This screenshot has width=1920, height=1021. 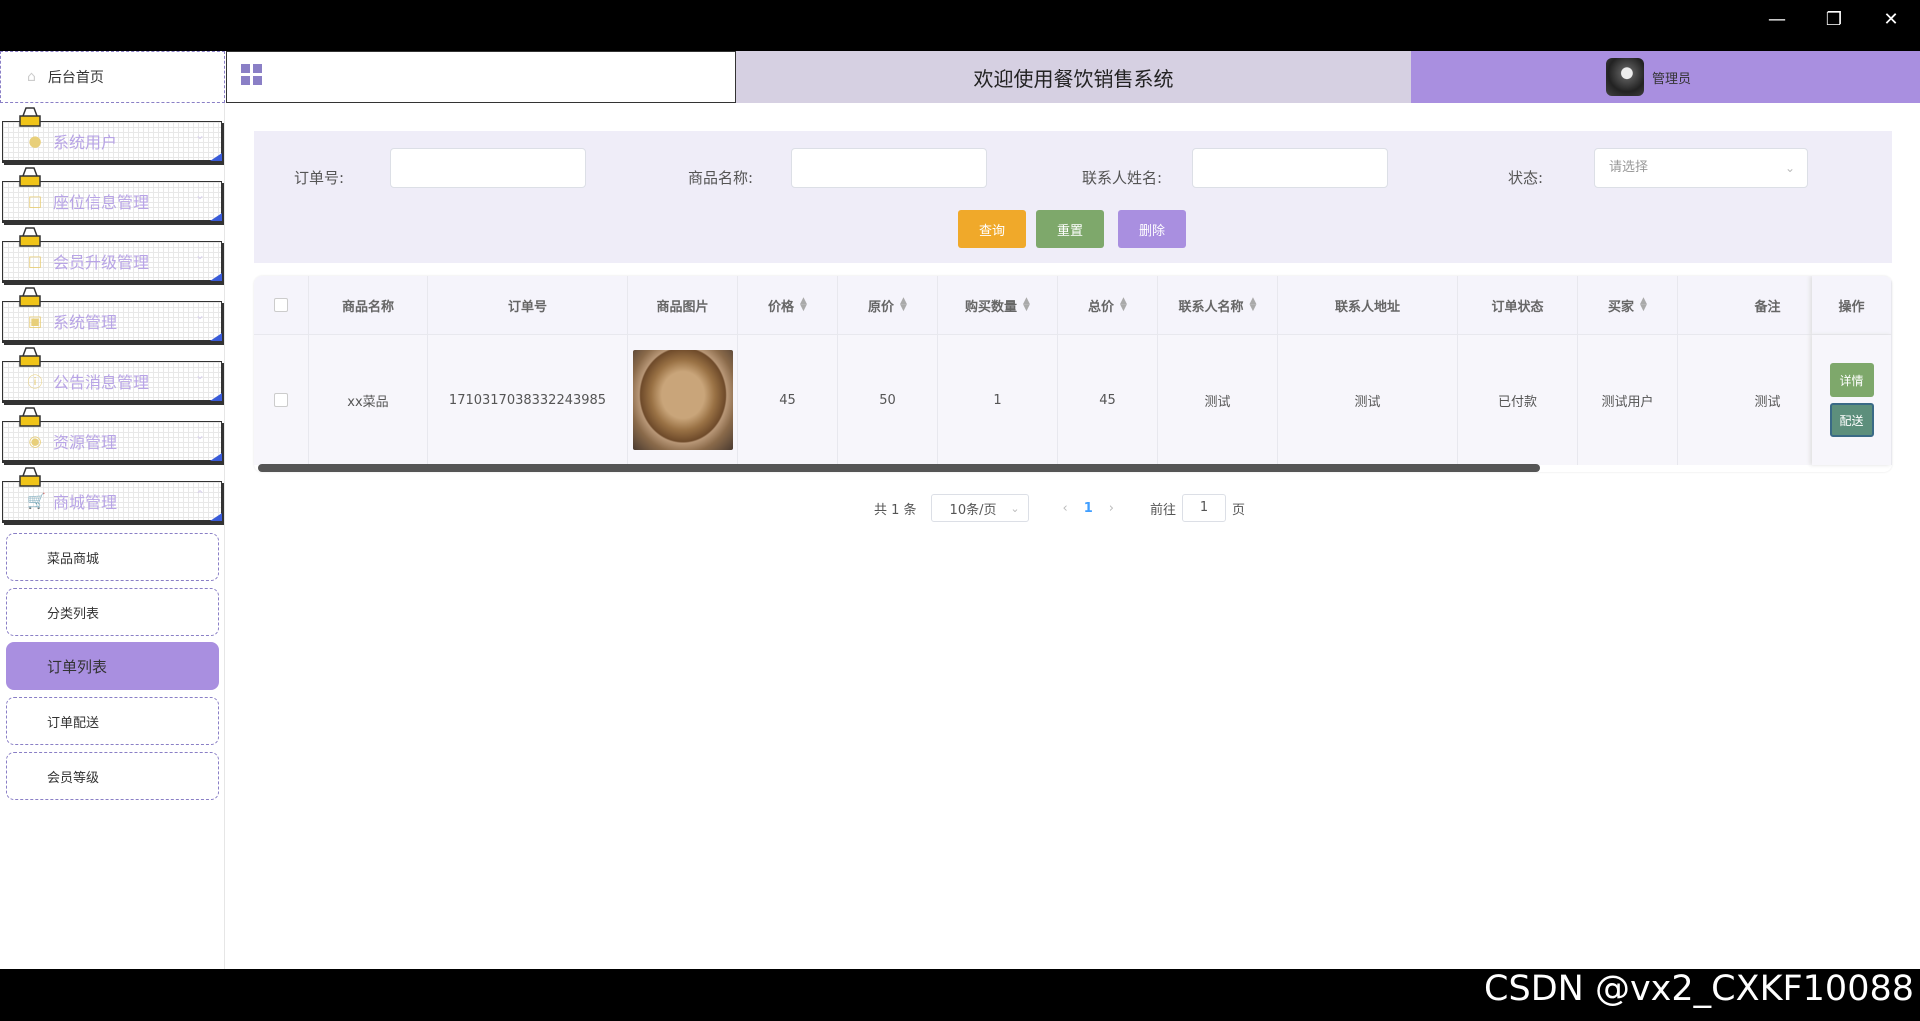 What do you see at coordinates (112, 666) in the screenshot?
I see `sidebar-subitem-order-list: 订单列表` at bounding box center [112, 666].